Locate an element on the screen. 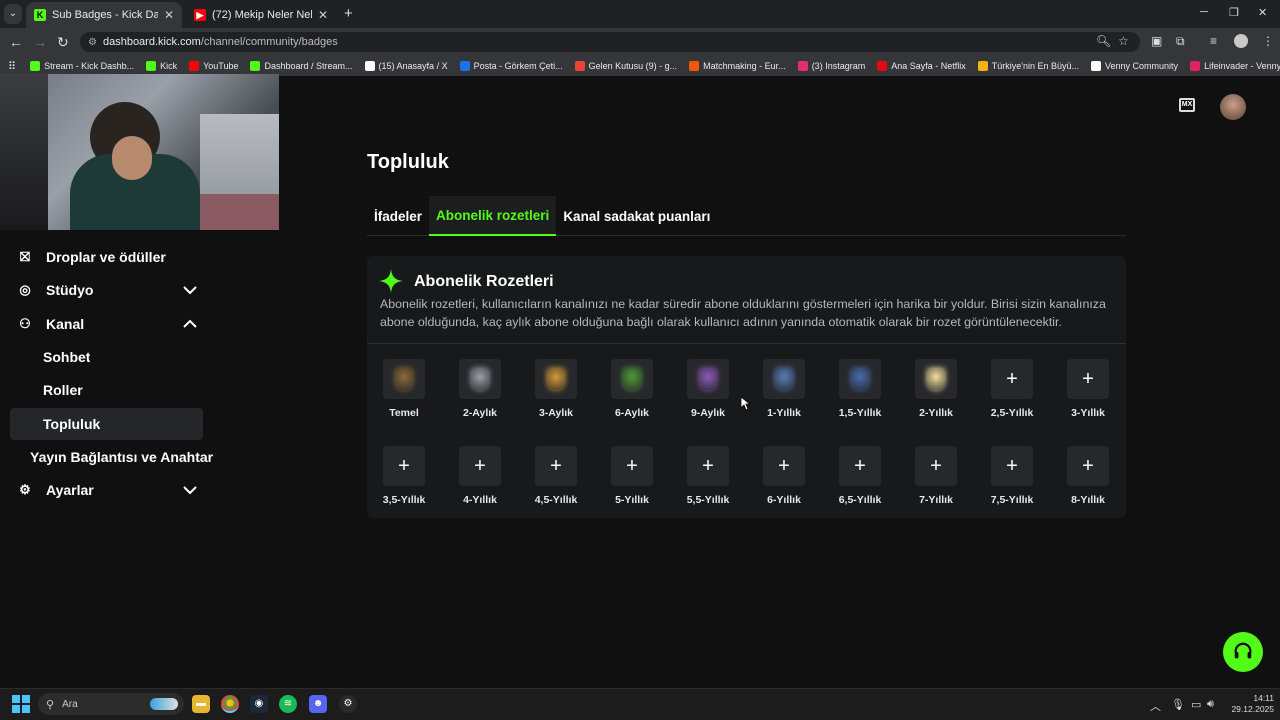 Image resolution: width=1280 pixels, height=720 pixels. close-window-icon: ✕ is located at coordinates (1262, 12).